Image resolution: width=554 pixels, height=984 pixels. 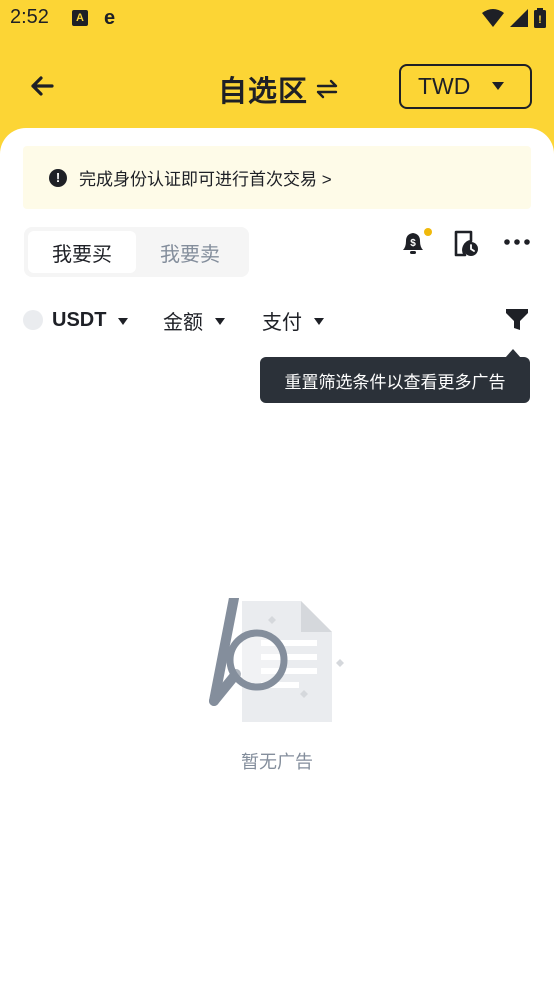 I want to click on notification-dot, so click(x=428, y=232).